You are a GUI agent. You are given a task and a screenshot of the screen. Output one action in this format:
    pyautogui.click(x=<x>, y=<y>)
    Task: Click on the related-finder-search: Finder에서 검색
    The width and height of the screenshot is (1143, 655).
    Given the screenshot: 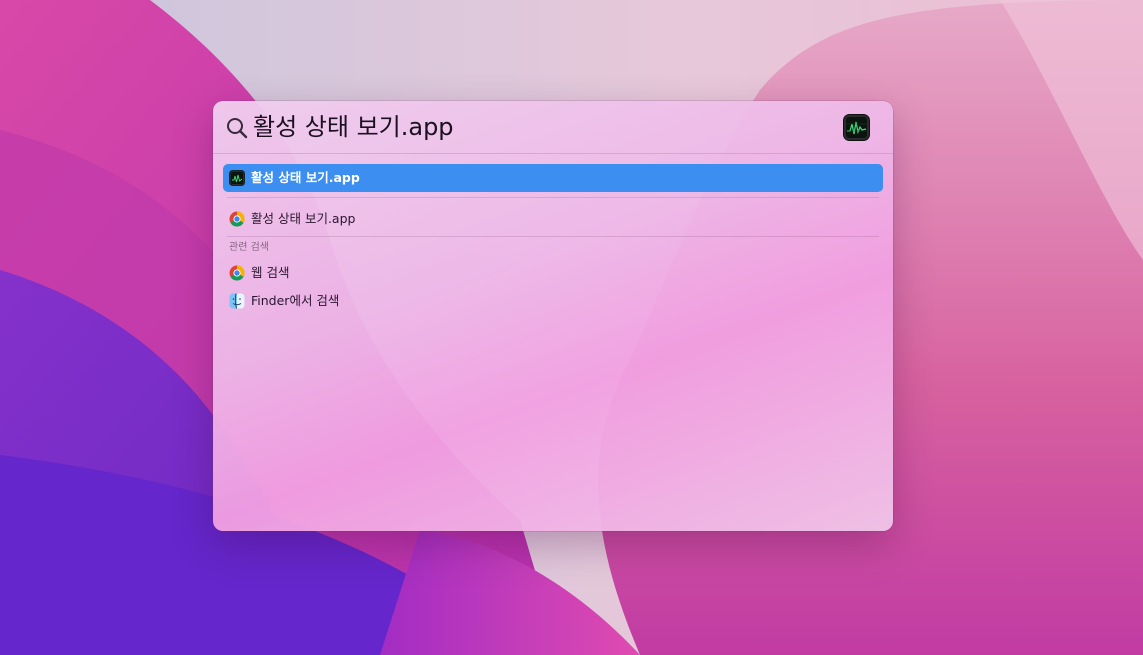 What is the action you would take?
    pyautogui.click(x=553, y=301)
    